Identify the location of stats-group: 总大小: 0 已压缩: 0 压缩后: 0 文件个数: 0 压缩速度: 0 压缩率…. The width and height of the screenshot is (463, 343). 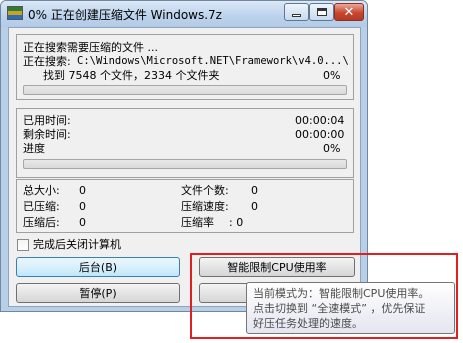
(185, 206).